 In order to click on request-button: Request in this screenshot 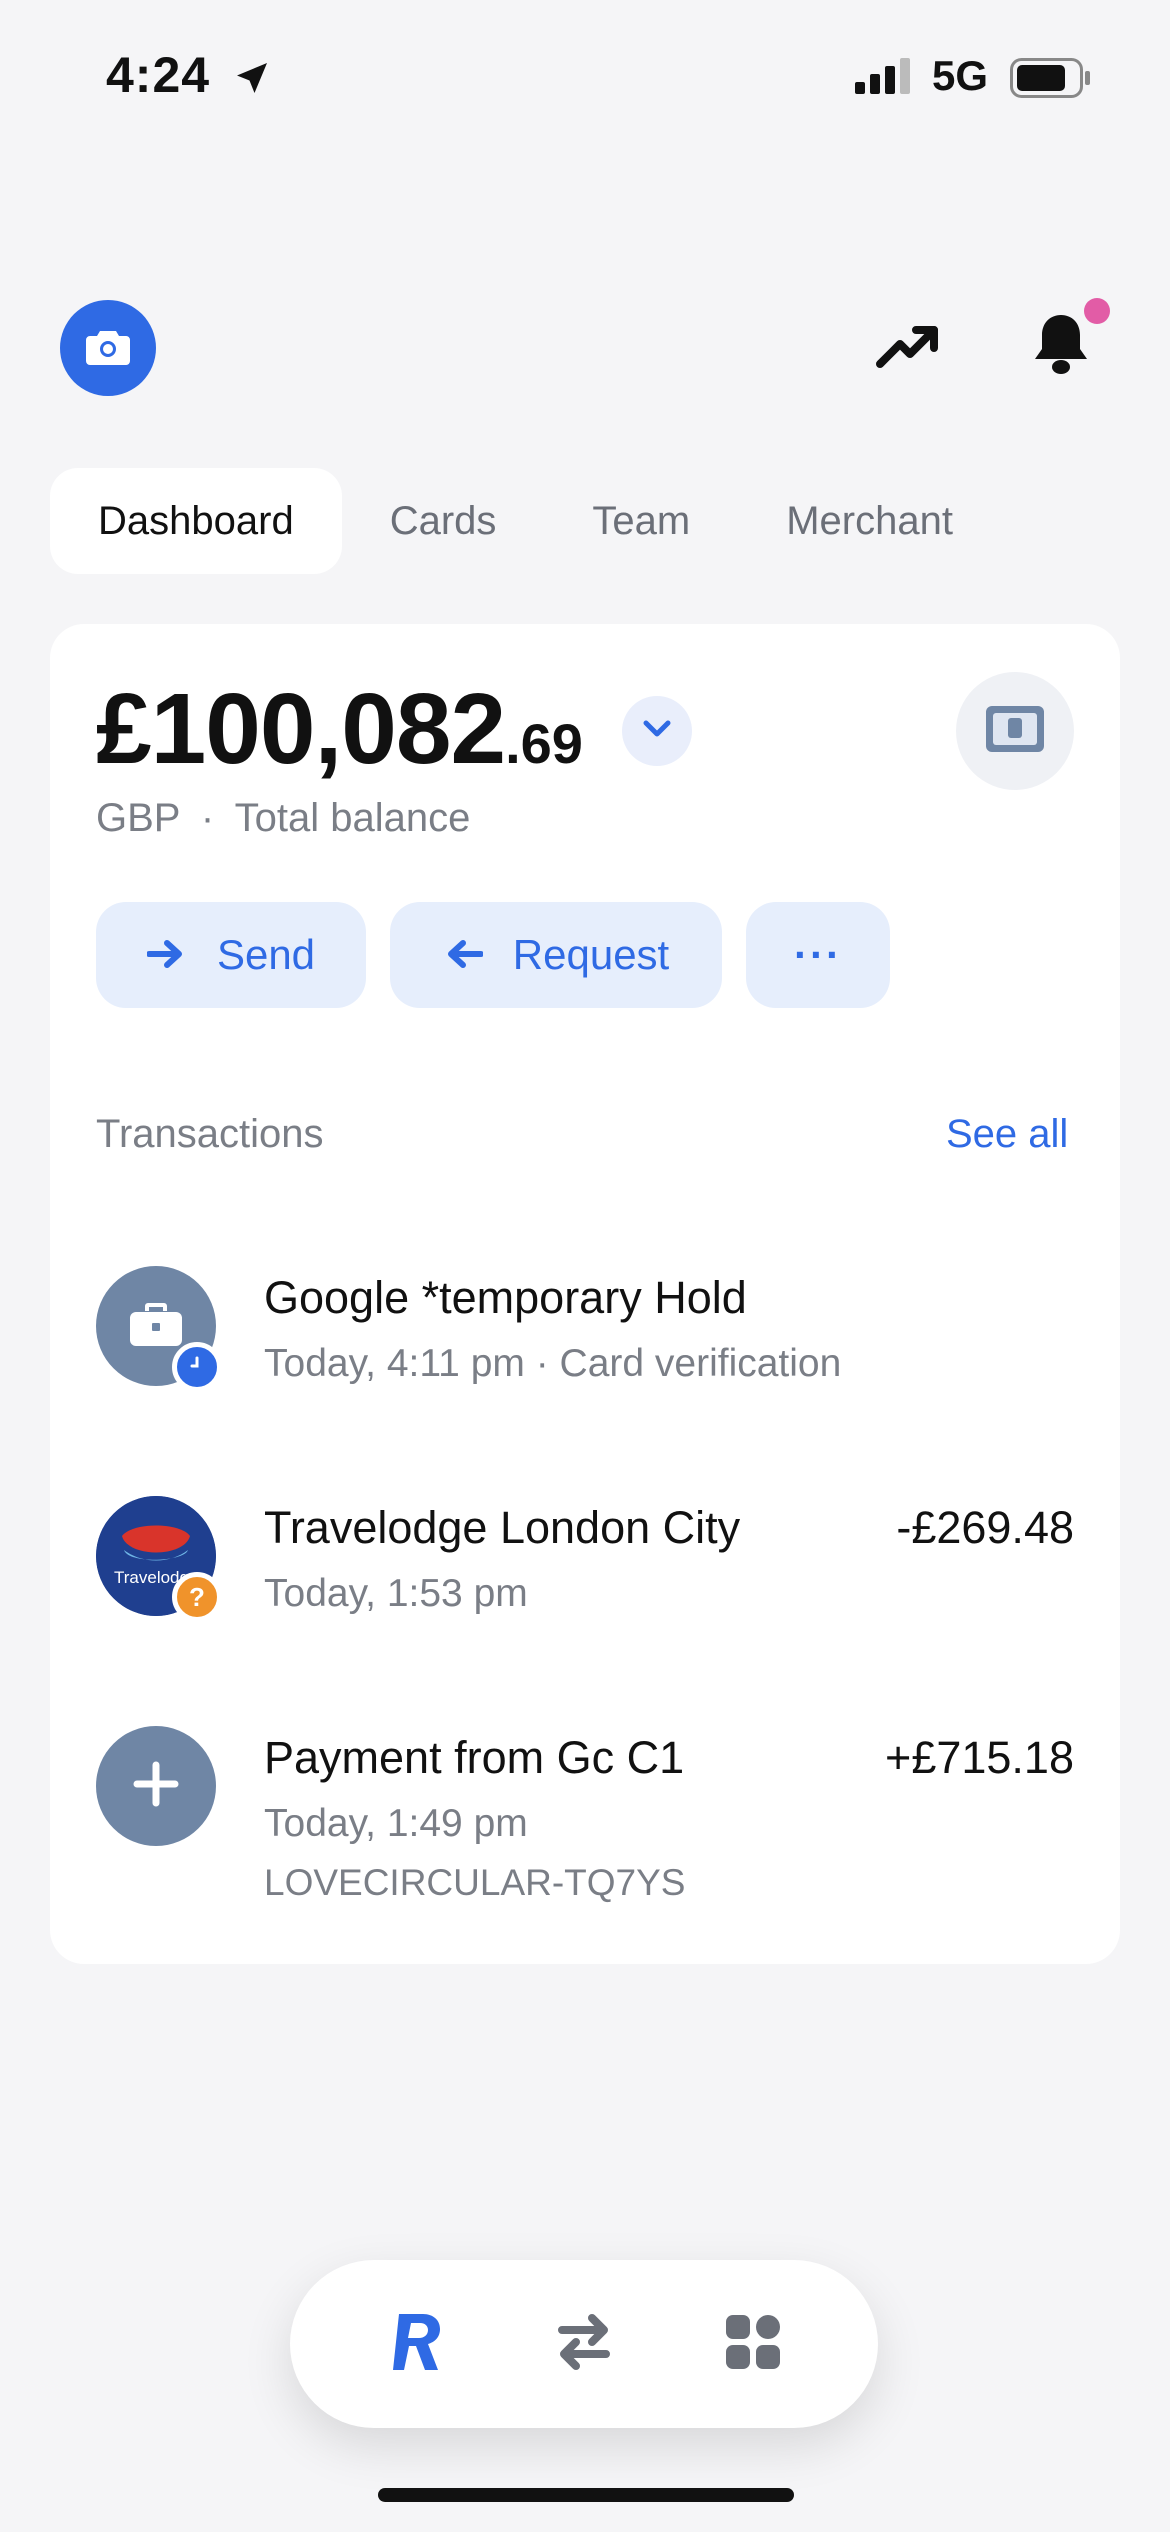, I will do `click(556, 955)`.